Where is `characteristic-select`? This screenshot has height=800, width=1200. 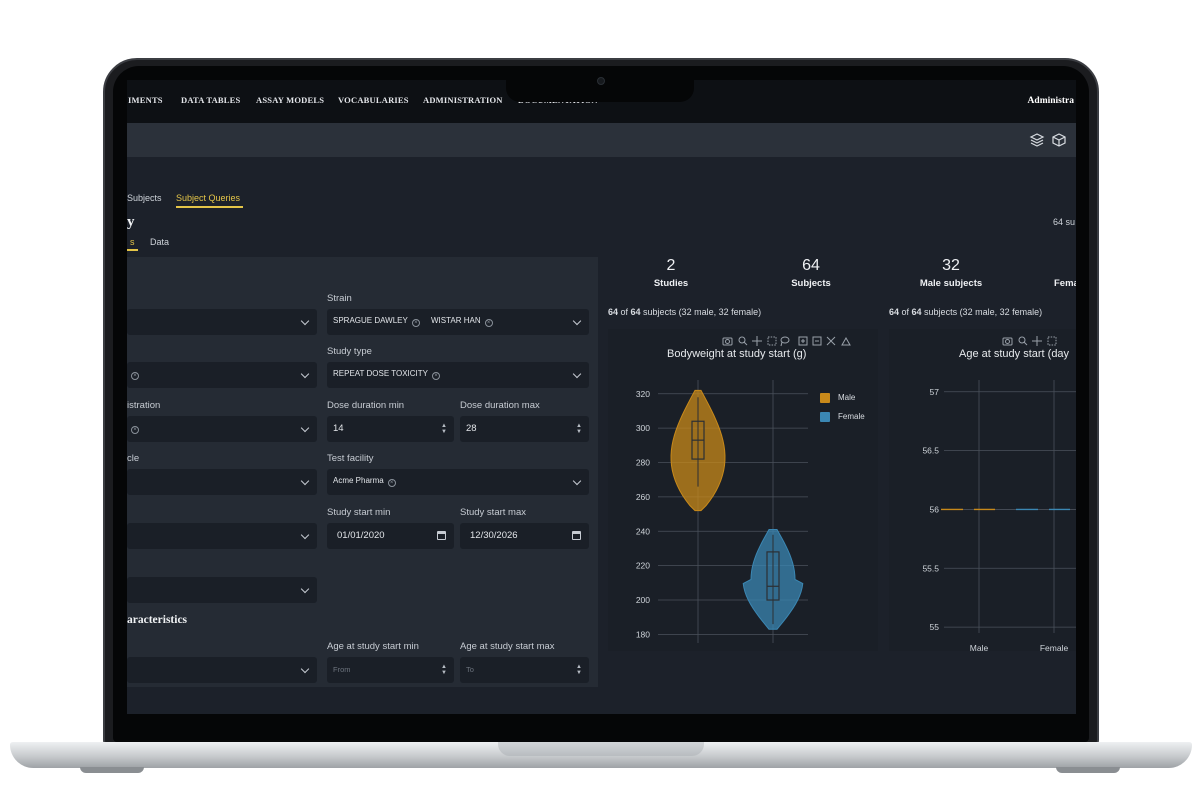 characteristic-select is located at coordinates (222, 670).